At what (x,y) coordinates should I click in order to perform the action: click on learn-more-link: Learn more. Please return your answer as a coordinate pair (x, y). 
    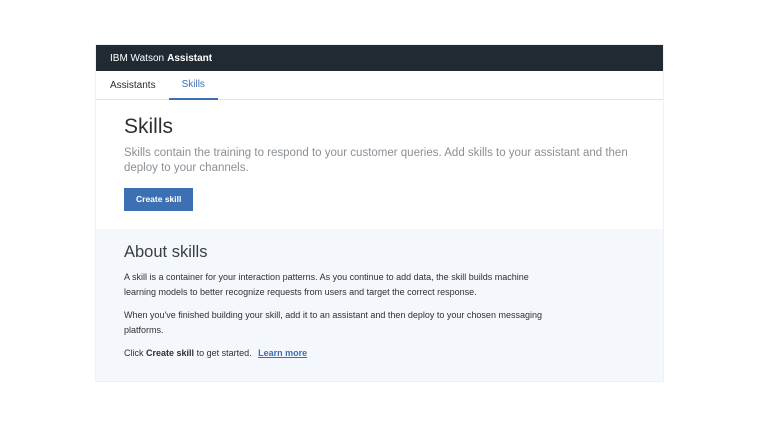
    Looking at the image, I should click on (282, 353).